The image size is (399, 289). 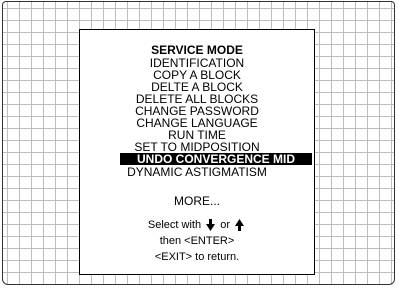 What do you see at coordinates (225, 225) in the screenshot?
I see `or-label: or` at bounding box center [225, 225].